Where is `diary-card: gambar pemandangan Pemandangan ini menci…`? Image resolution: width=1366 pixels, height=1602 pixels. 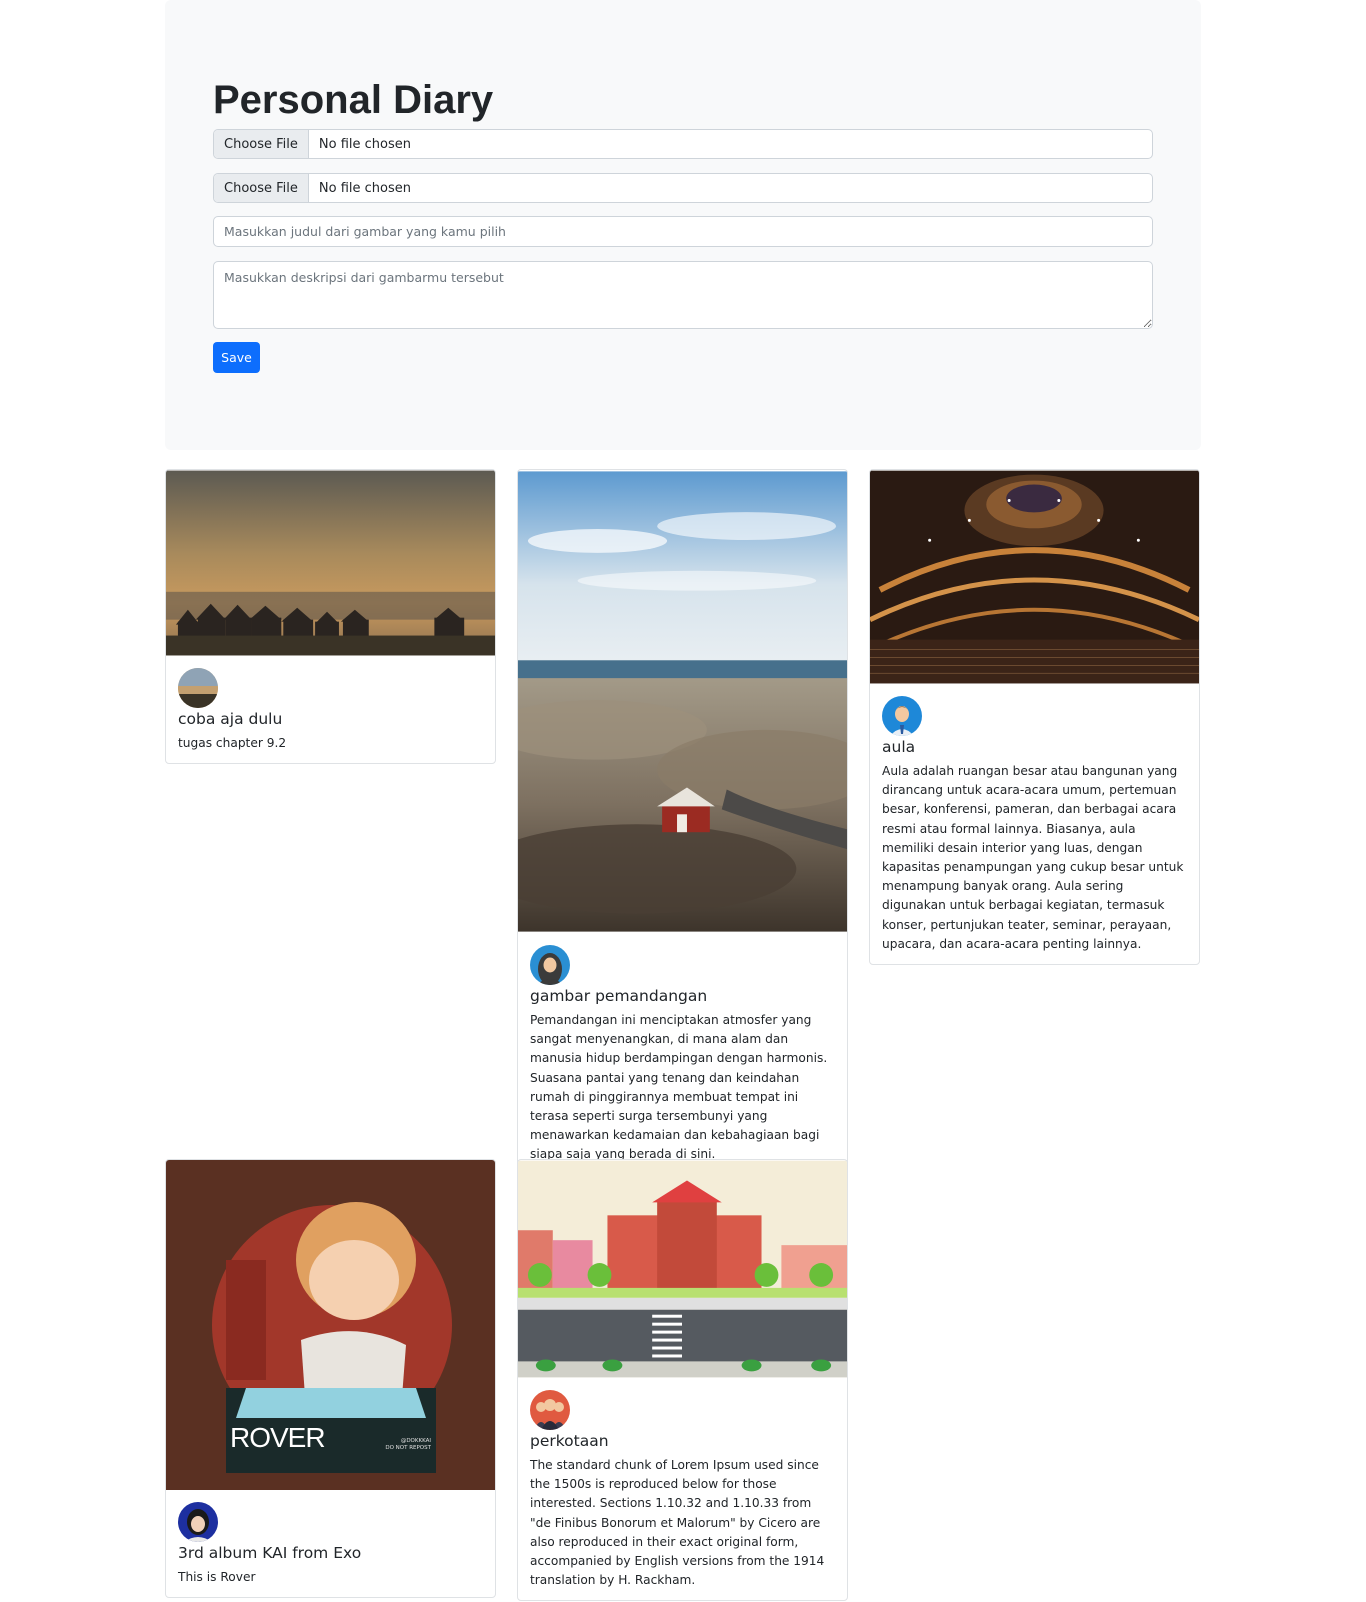
diary-card: gambar pemandangan Pemandangan ini menci… is located at coordinates (682, 822).